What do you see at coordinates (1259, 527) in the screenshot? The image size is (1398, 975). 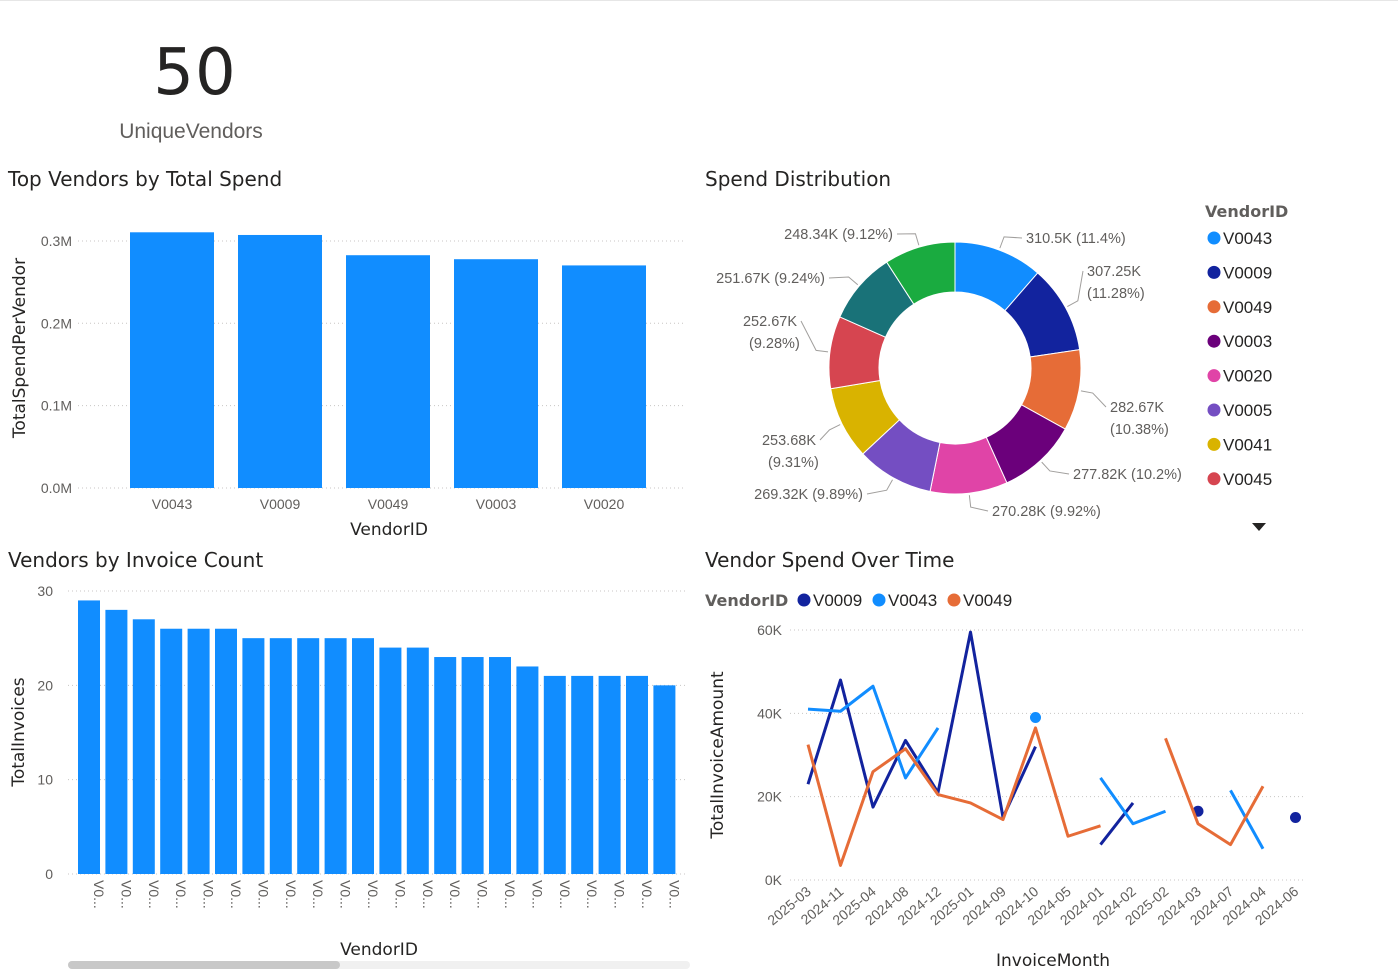 I see `legend-more-arrow-icon` at bounding box center [1259, 527].